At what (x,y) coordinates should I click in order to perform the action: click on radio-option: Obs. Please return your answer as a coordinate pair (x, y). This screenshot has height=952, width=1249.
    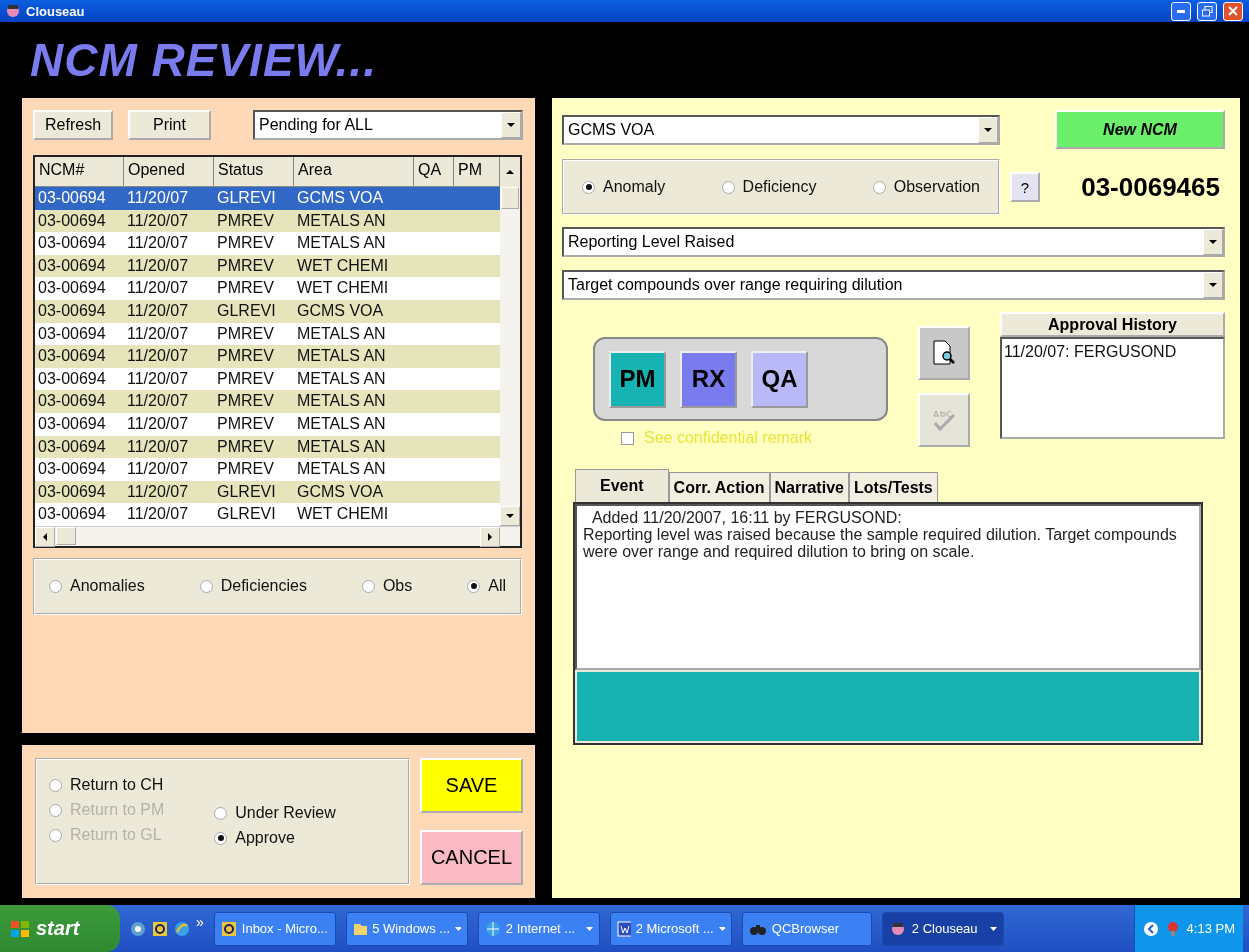
    Looking at the image, I should click on (387, 586).